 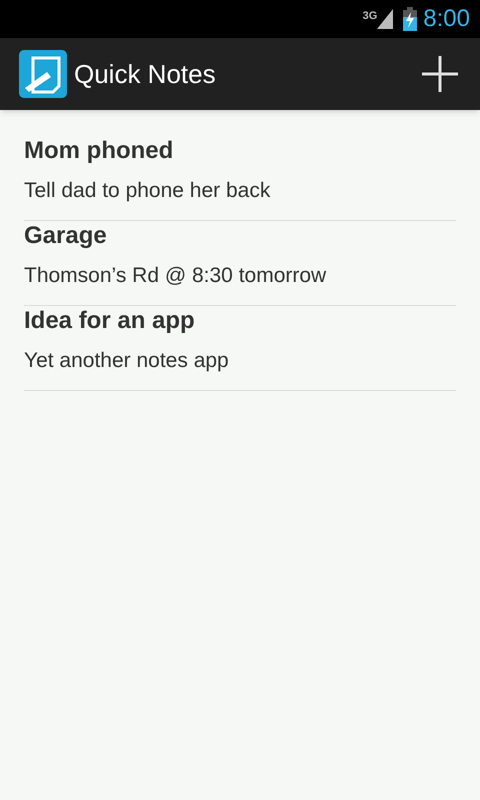 I want to click on add-icon, so click(x=440, y=74).